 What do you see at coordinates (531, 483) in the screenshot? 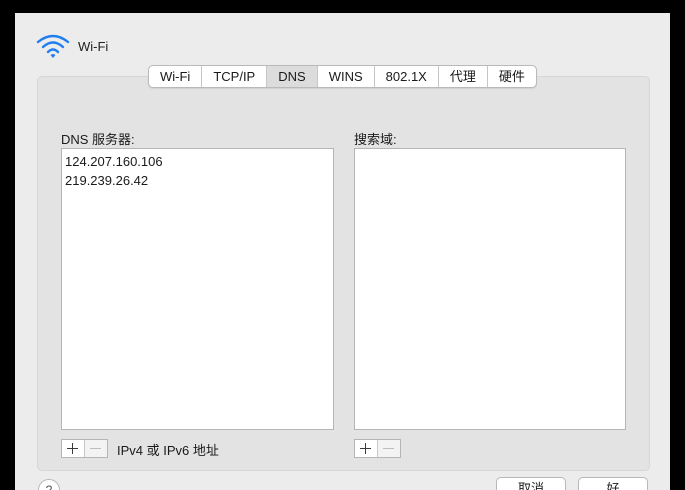
I see `cancel-button: 取消` at bounding box center [531, 483].